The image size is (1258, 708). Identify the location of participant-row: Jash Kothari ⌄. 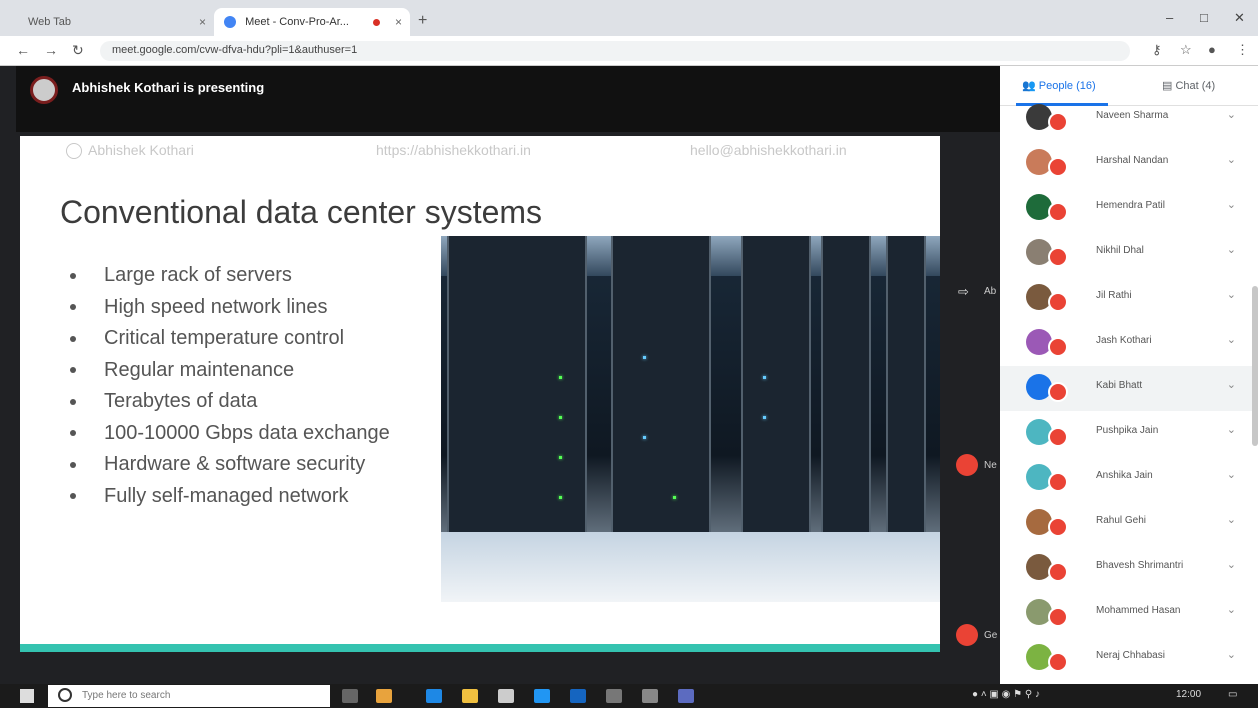
(1129, 343).